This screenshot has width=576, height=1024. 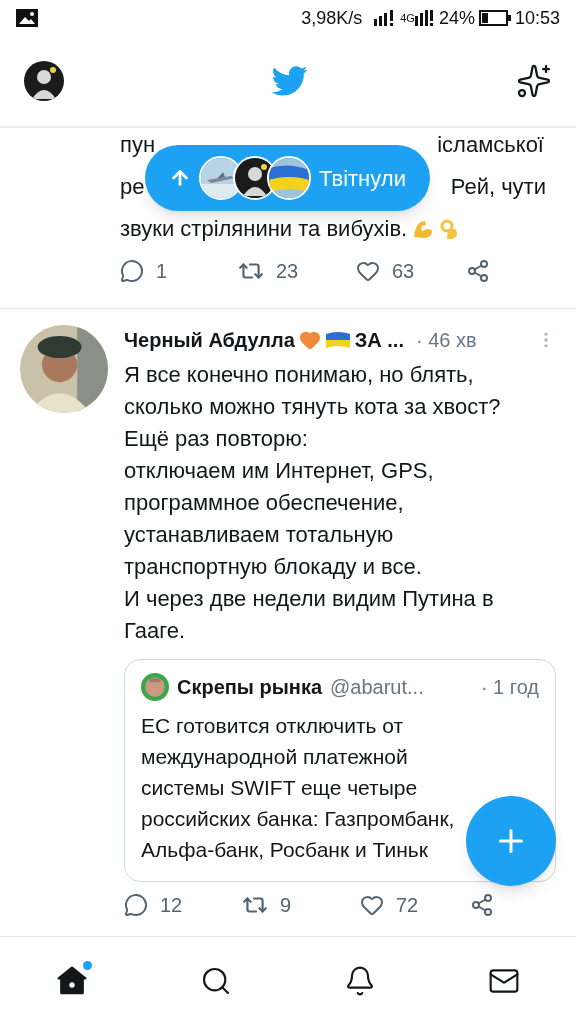 I want to click on flag-icon, so click(x=337, y=340).